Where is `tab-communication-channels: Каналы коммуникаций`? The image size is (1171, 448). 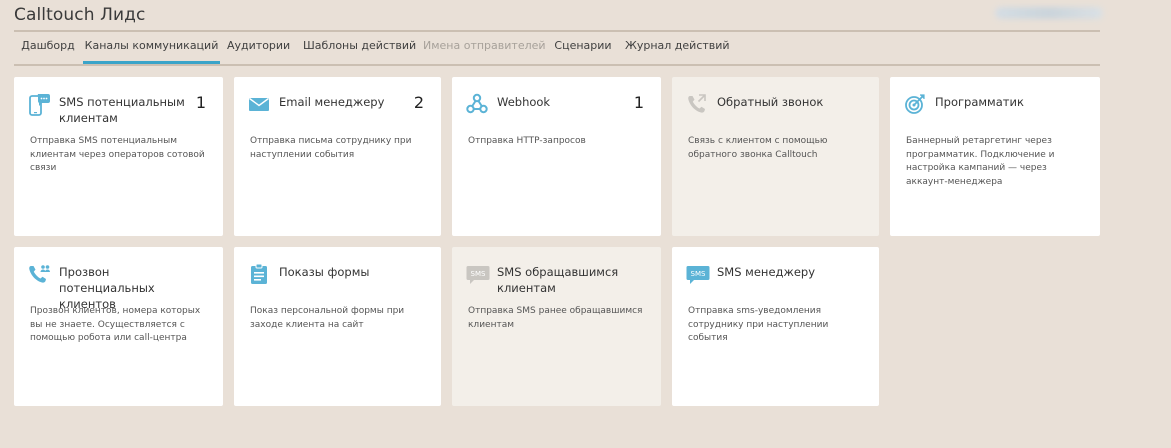
tab-communication-channels: Каналы коммуникаций is located at coordinates (151, 48).